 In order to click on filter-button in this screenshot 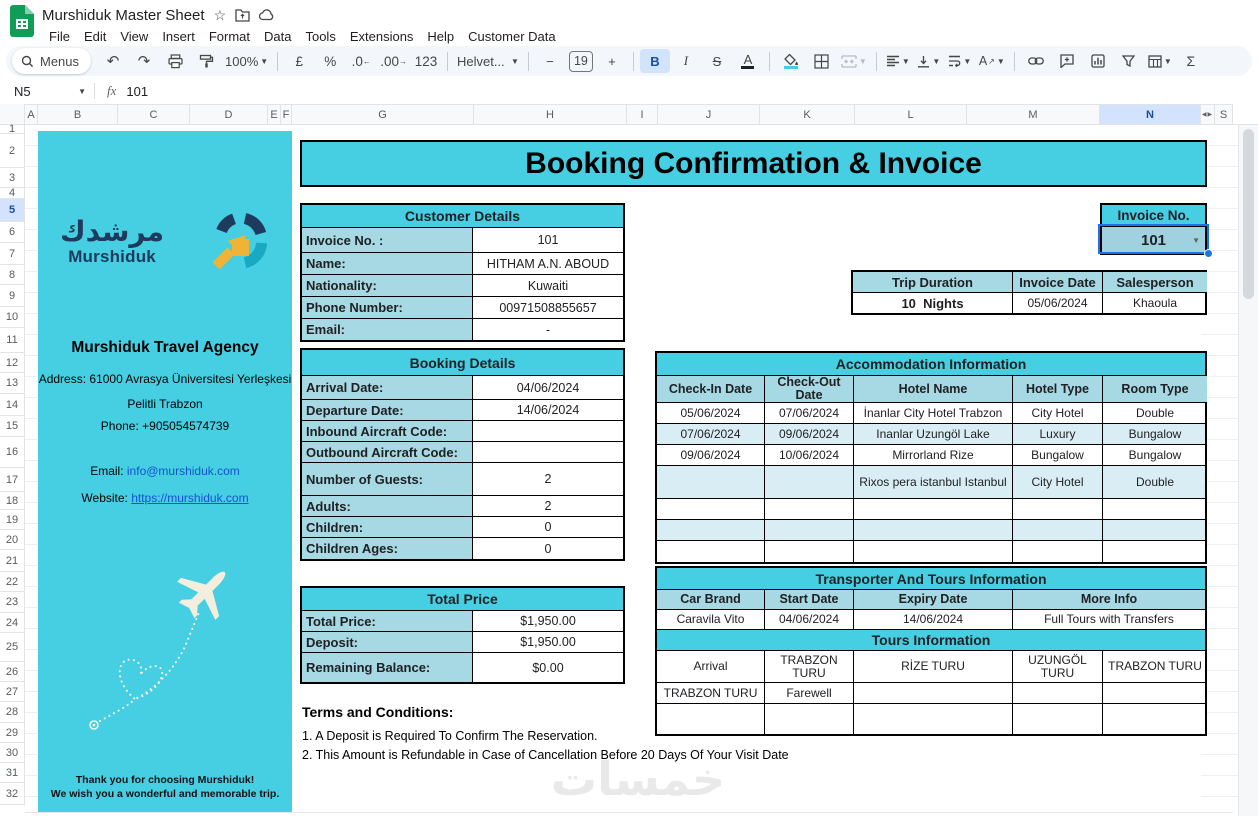, I will do `click(1129, 61)`.